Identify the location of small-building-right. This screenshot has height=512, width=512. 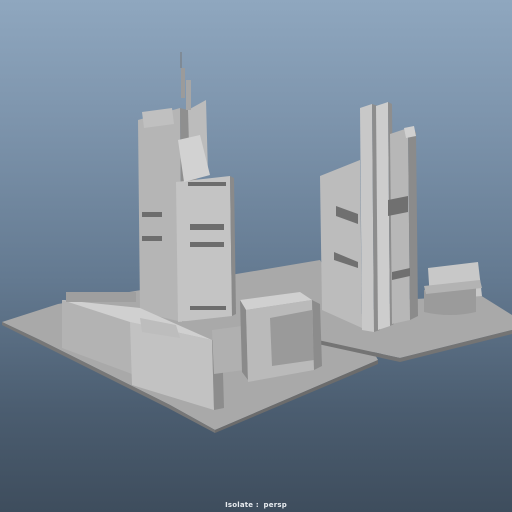
(453, 288).